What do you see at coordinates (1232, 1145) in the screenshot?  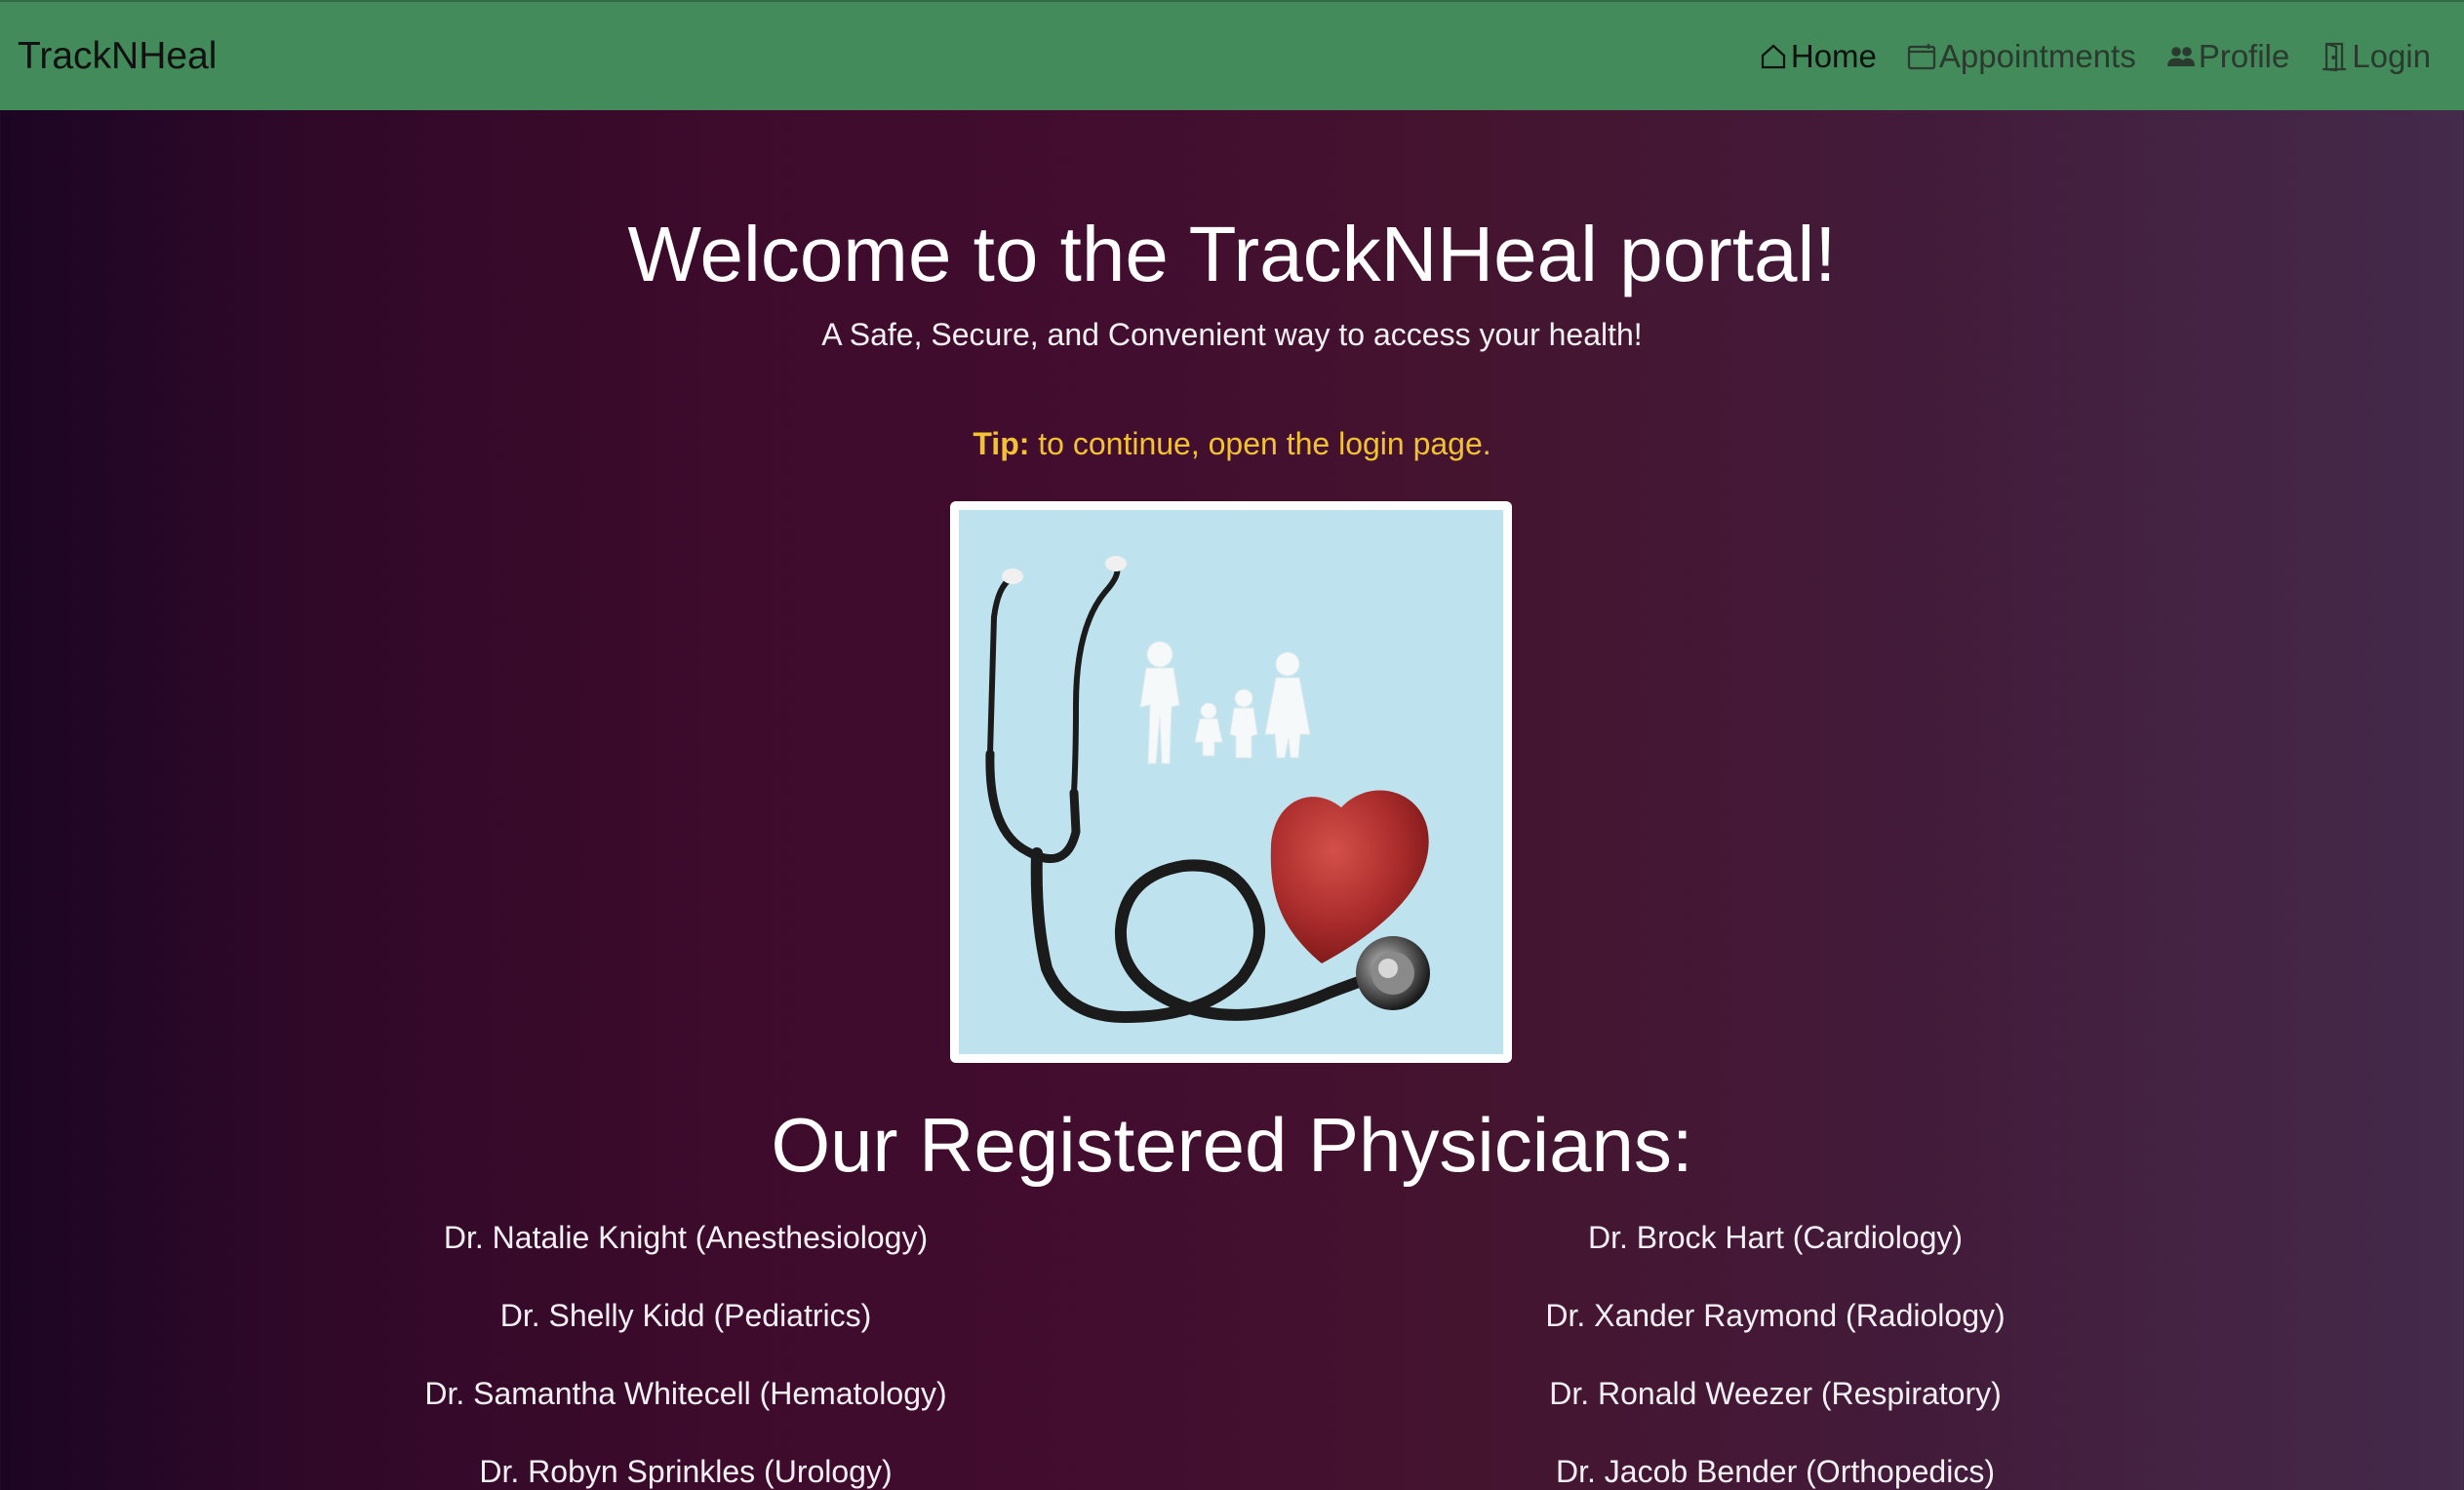 I see `physicians-title: Our Registered Physicians:` at bounding box center [1232, 1145].